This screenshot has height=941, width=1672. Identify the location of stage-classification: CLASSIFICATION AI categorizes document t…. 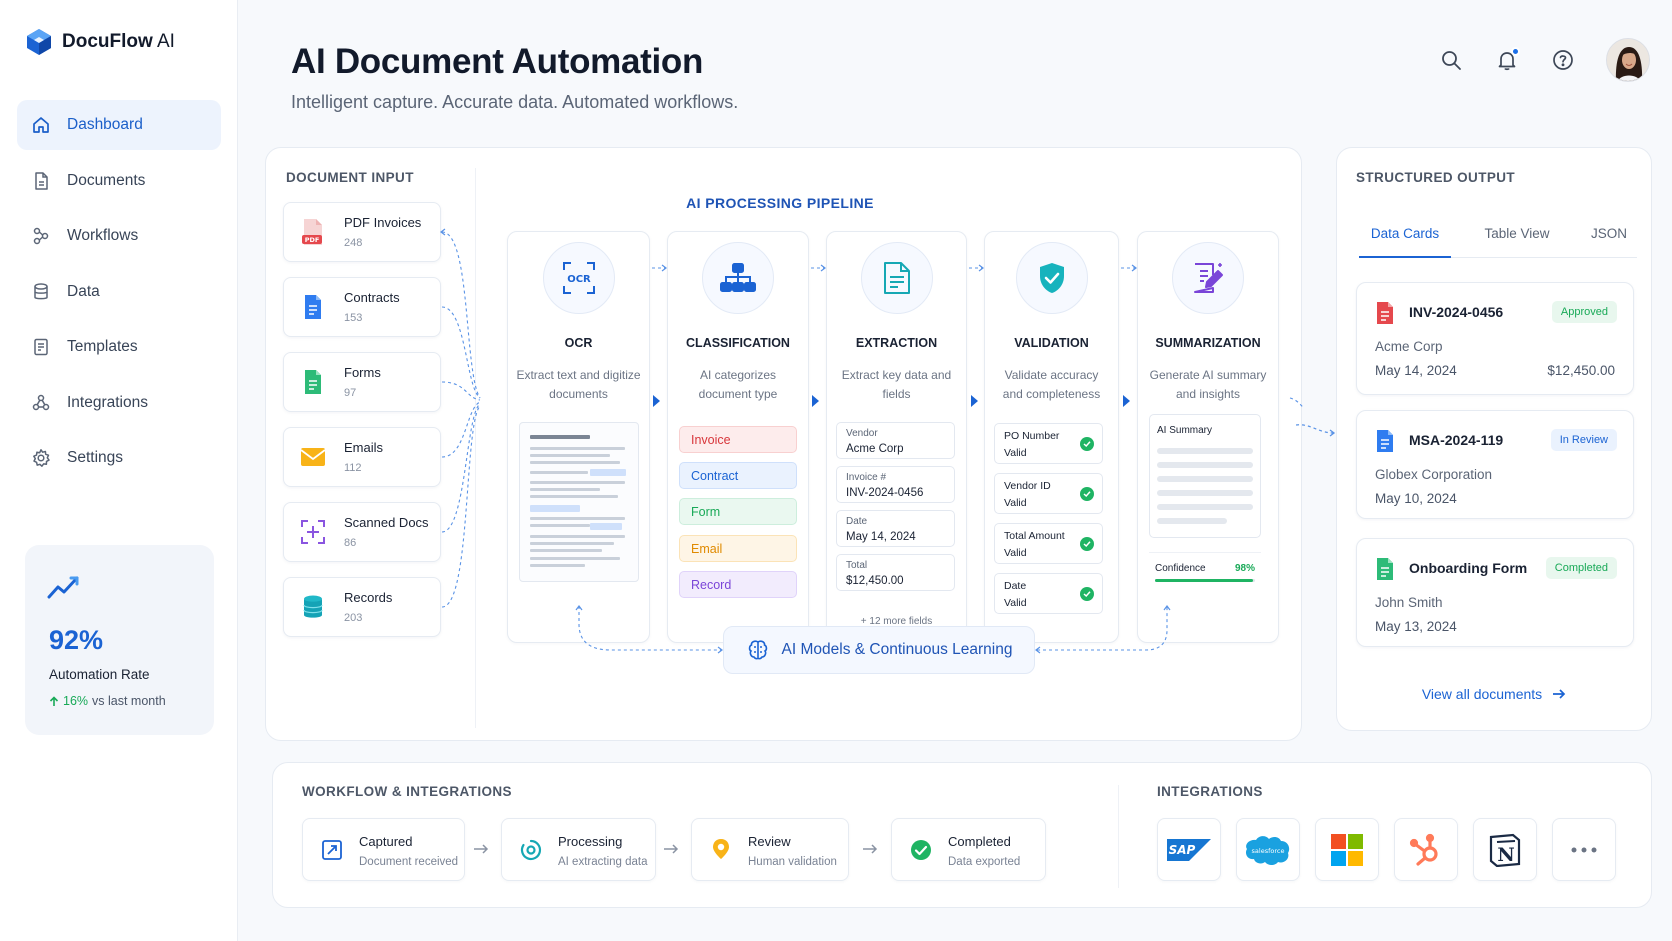
(738, 437).